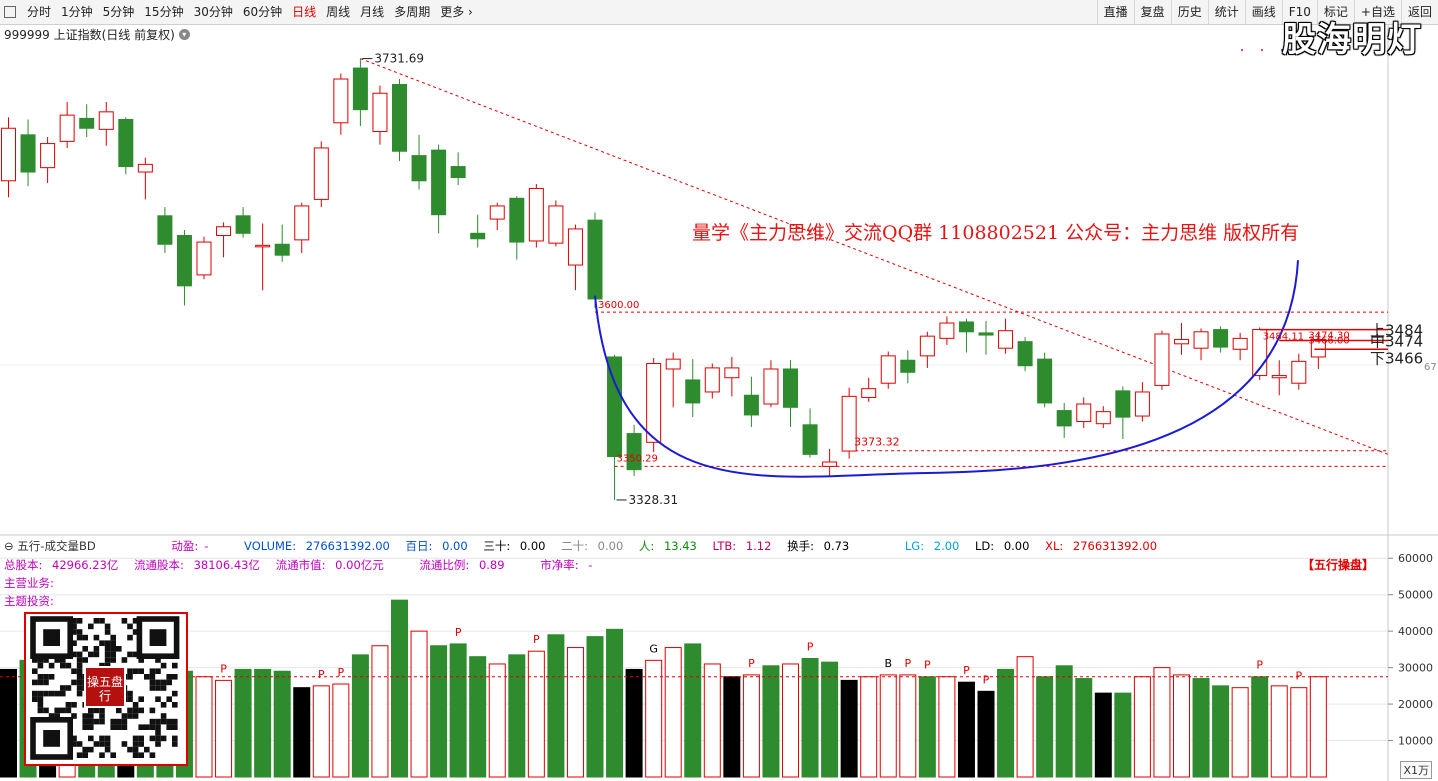 The height and width of the screenshot is (781, 1438). What do you see at coordinates (491, 565) in the screenshot?
I see `bili-value: 0.89` at bounding box center [491, 565].